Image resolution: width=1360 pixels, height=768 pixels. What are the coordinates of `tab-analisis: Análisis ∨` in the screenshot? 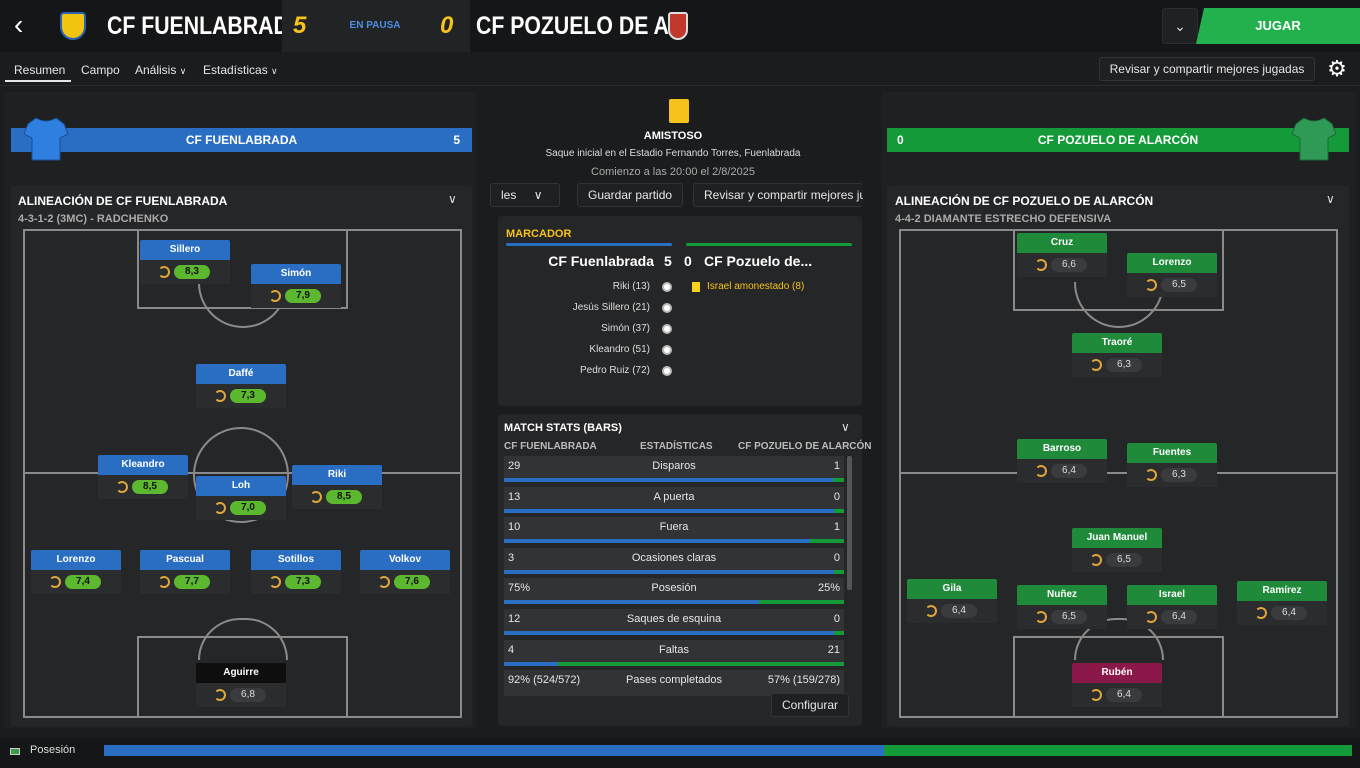 It's located at (160, 70).